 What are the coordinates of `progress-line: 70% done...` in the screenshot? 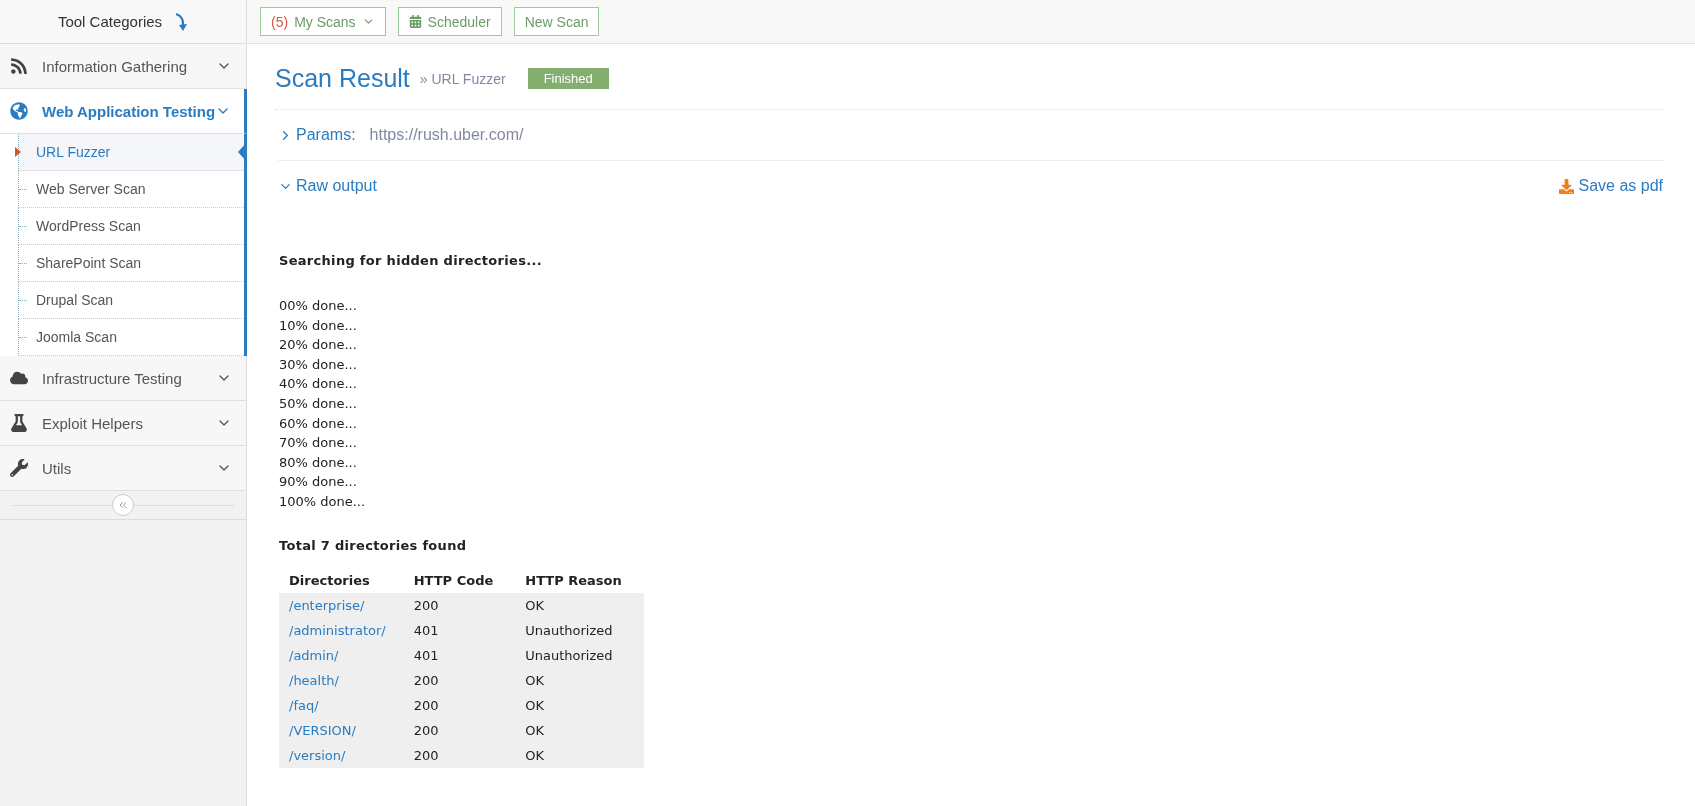 It's located at (318, 443).